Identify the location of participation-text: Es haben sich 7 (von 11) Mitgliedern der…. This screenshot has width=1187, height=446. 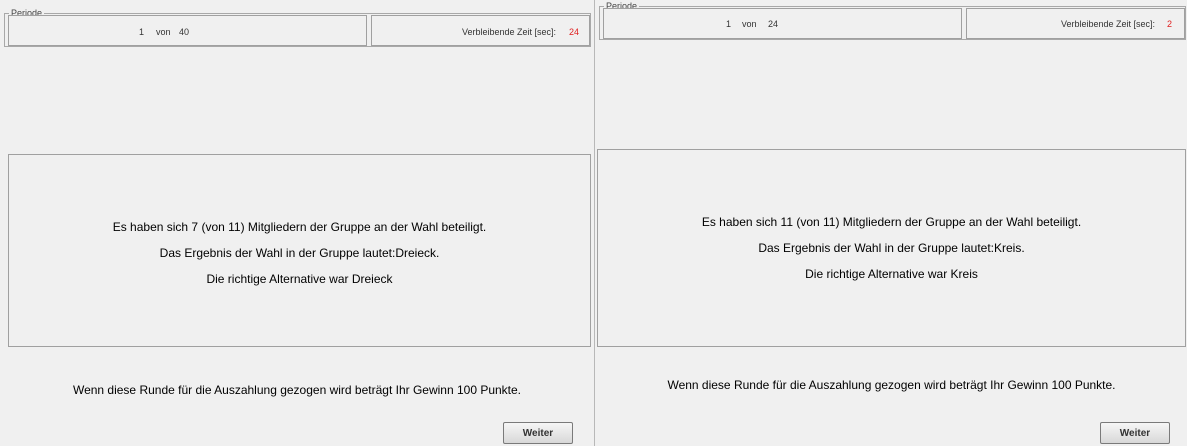
(299, 227).